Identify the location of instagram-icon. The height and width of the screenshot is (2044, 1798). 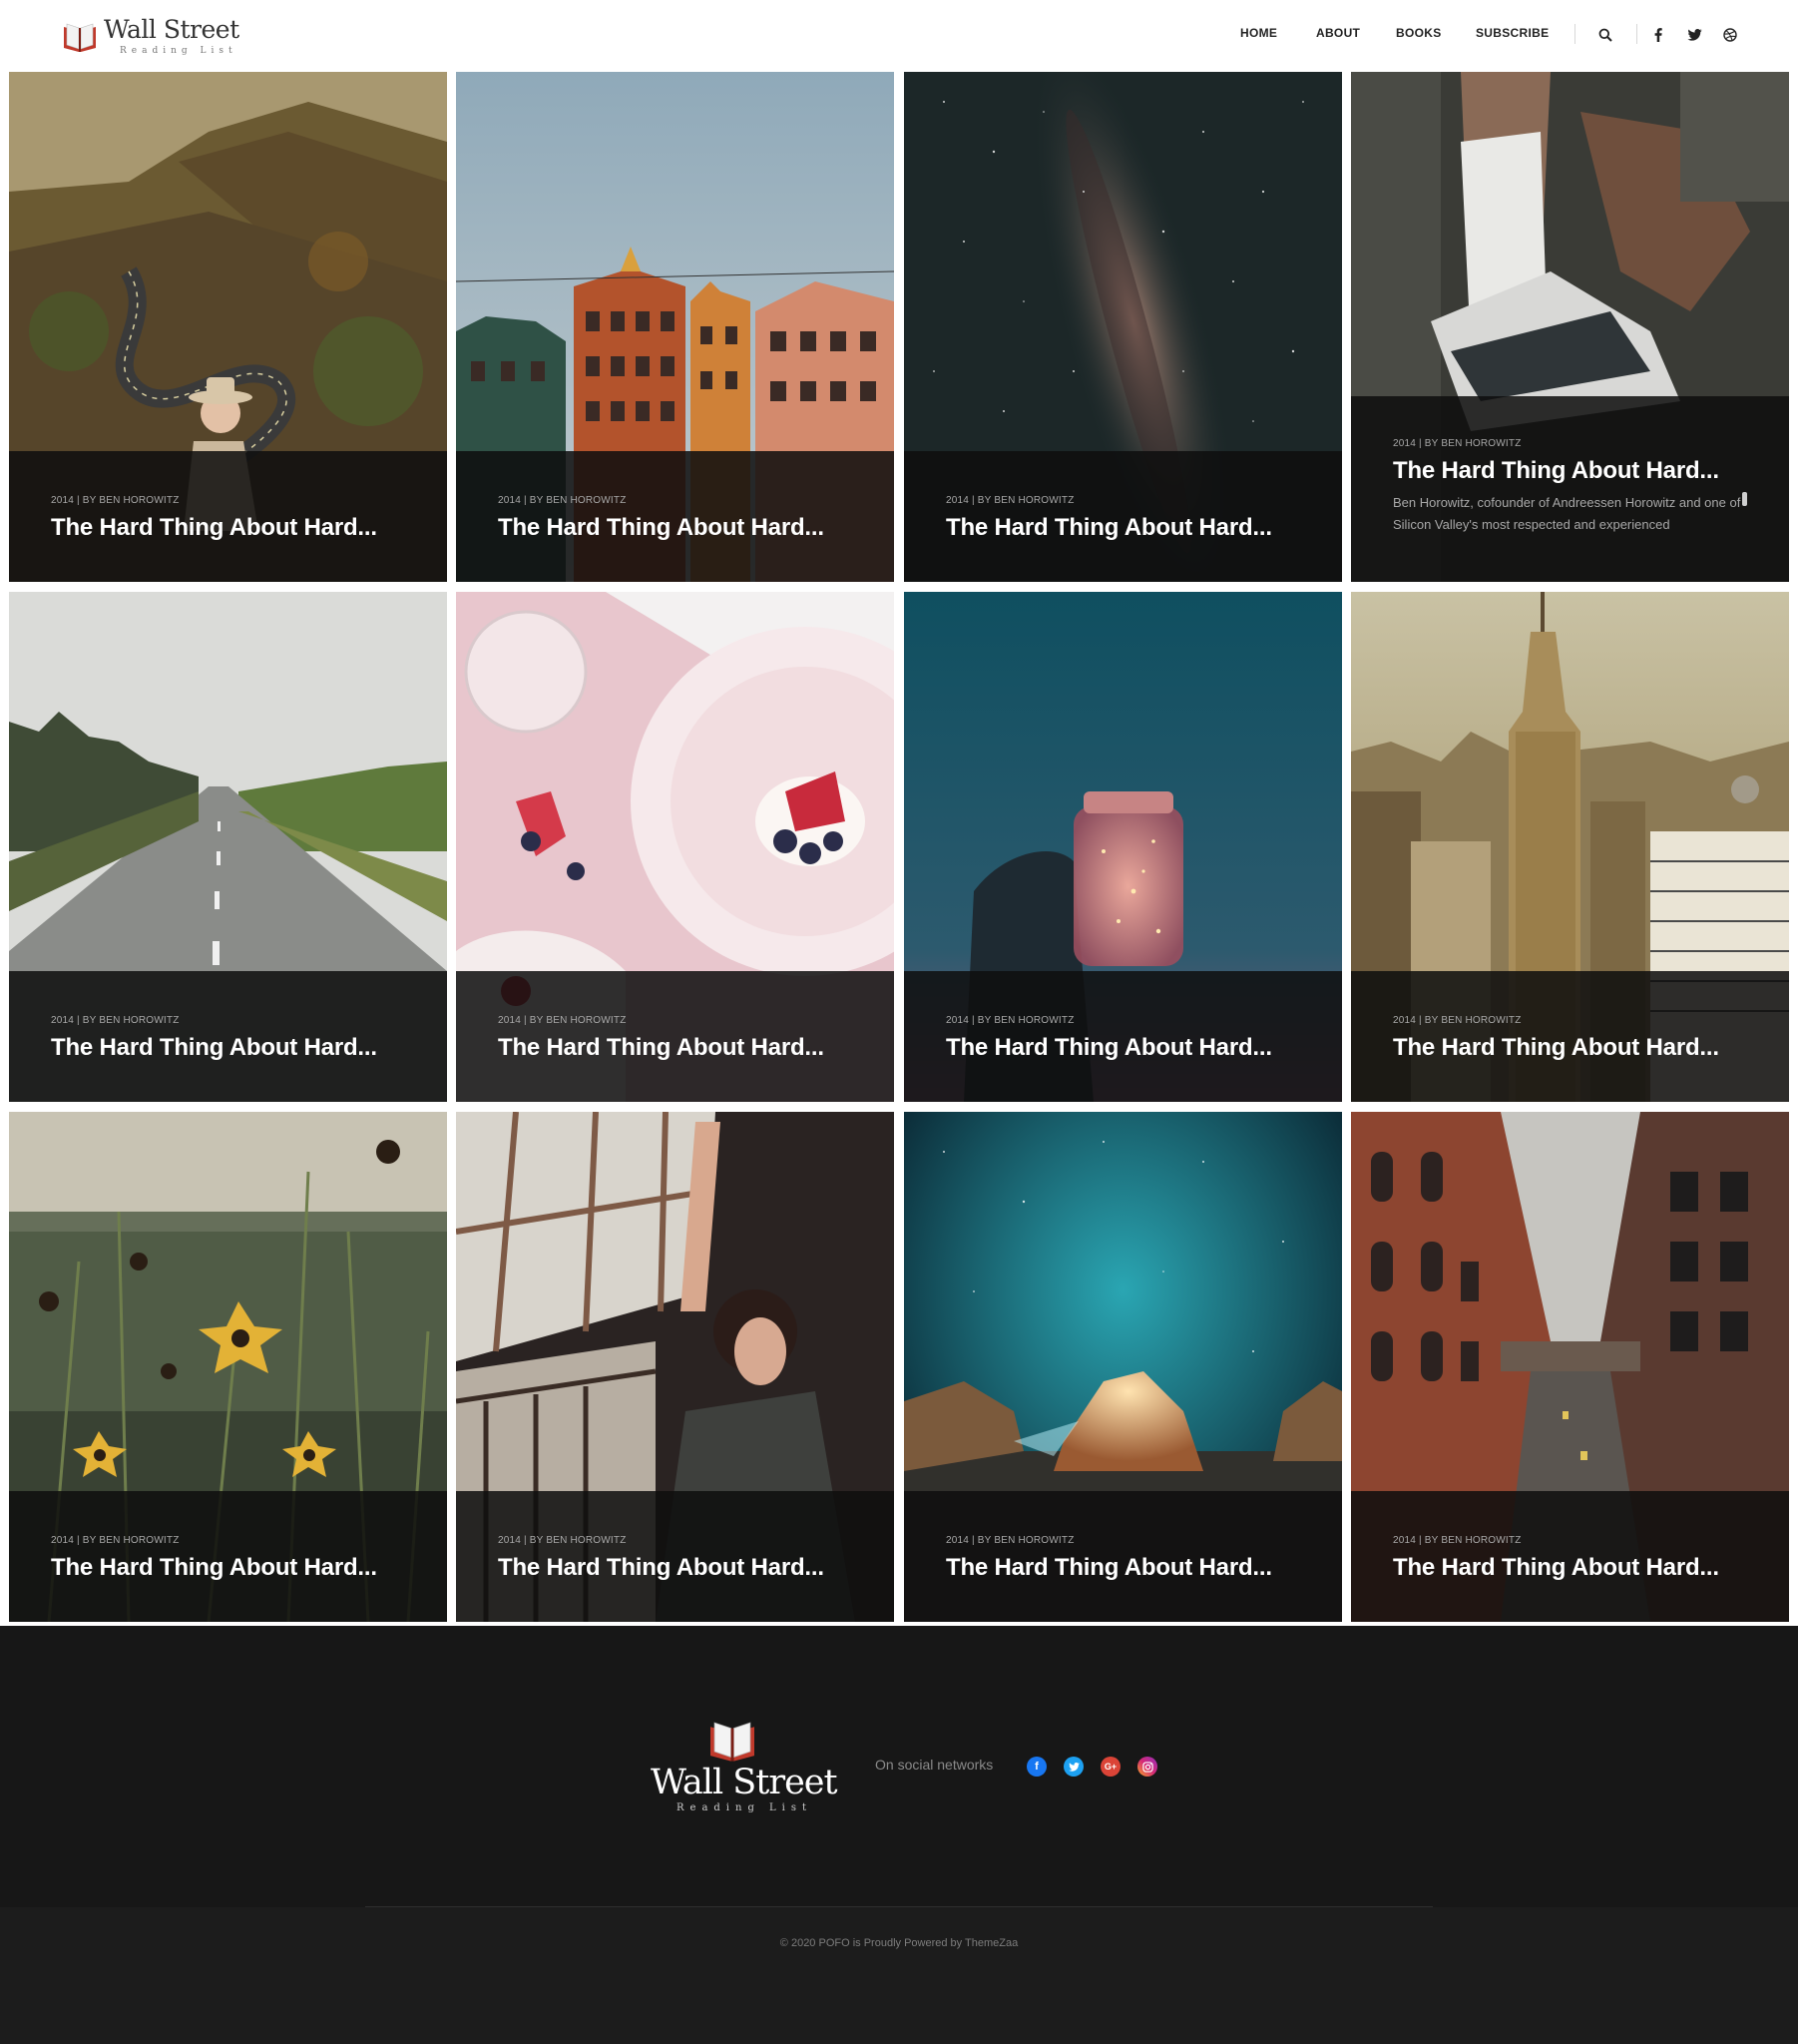
(1147, 1767).